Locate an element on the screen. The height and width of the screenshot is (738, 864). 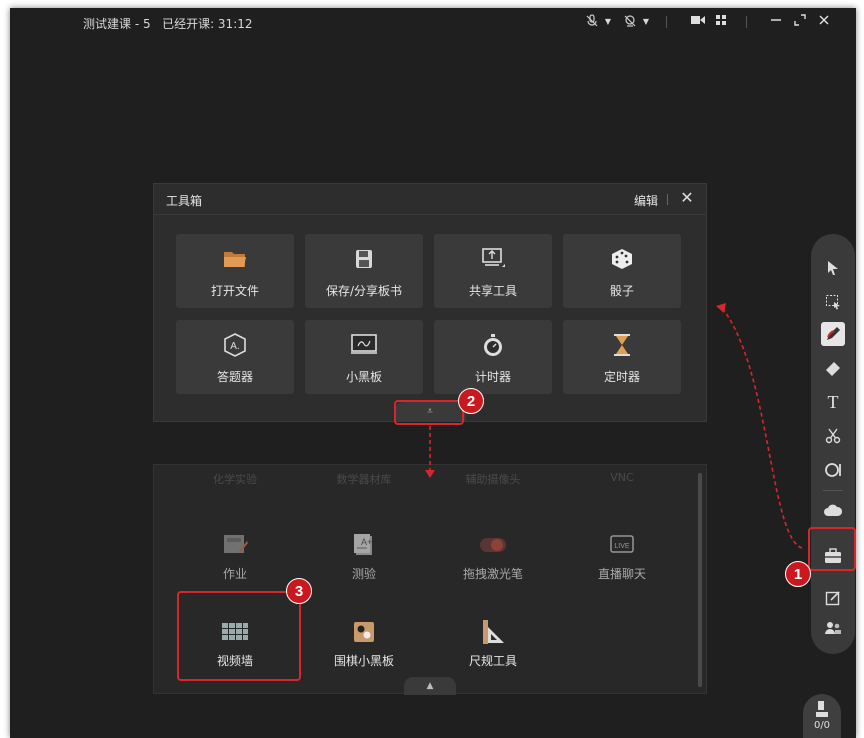
annotation-badge-2: 2 is located at coordinates (471, 401).